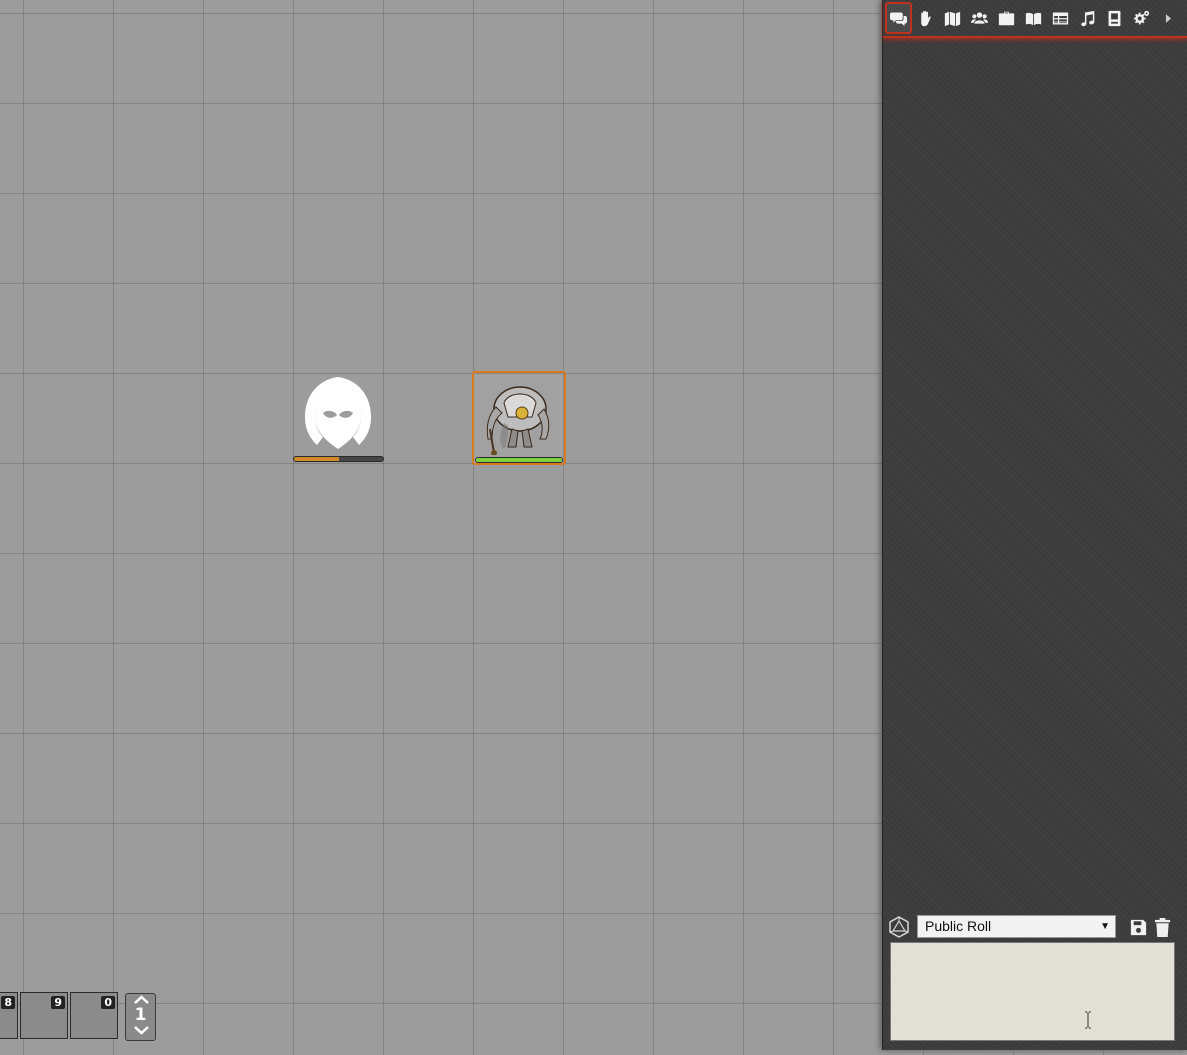  I want to click on collapse-arrow-icon, so click(1168, 18).